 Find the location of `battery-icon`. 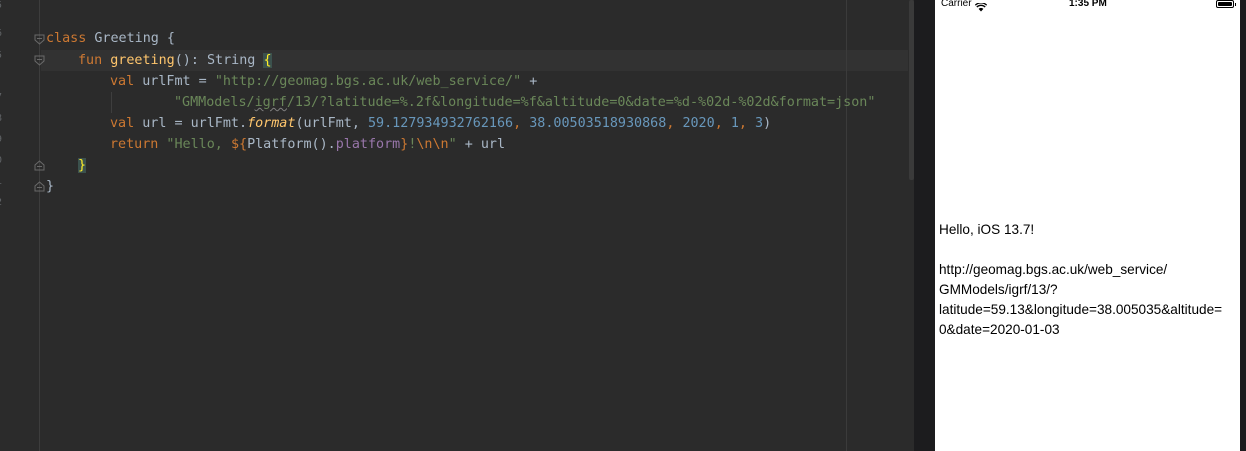

battery-icon is located at coordinates (1226, 4).